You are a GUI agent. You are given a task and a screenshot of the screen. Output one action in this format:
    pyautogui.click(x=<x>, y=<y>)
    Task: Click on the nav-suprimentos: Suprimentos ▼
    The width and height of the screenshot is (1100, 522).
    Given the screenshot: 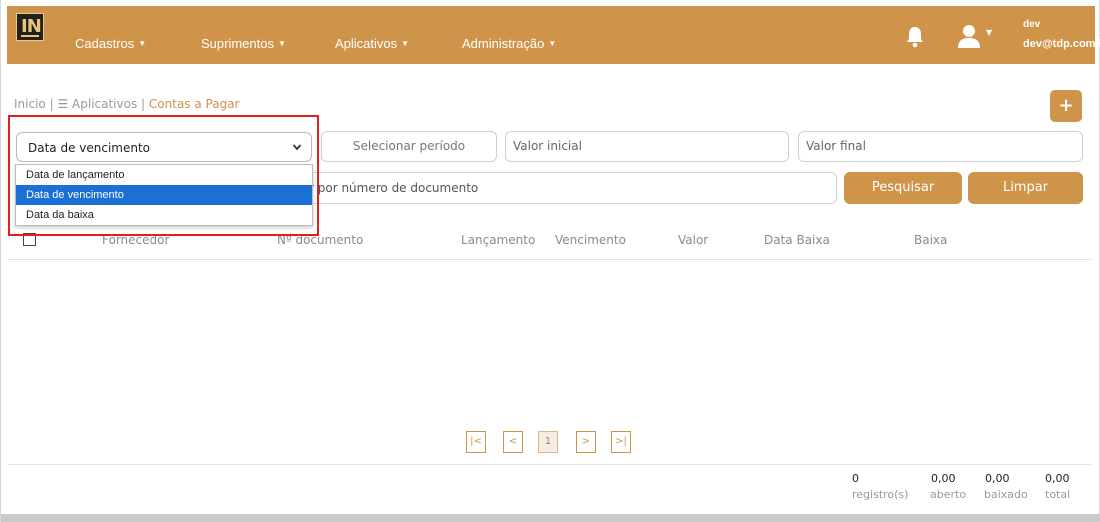 What is the action you would take?
    pyautogui.click(x=243, y=45)
    